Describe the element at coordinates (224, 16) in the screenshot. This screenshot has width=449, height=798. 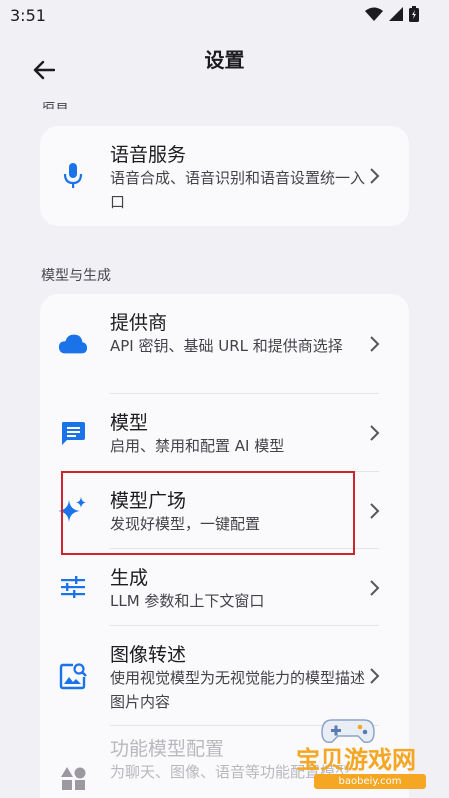
I see `status-bar: 3:51` at that location.